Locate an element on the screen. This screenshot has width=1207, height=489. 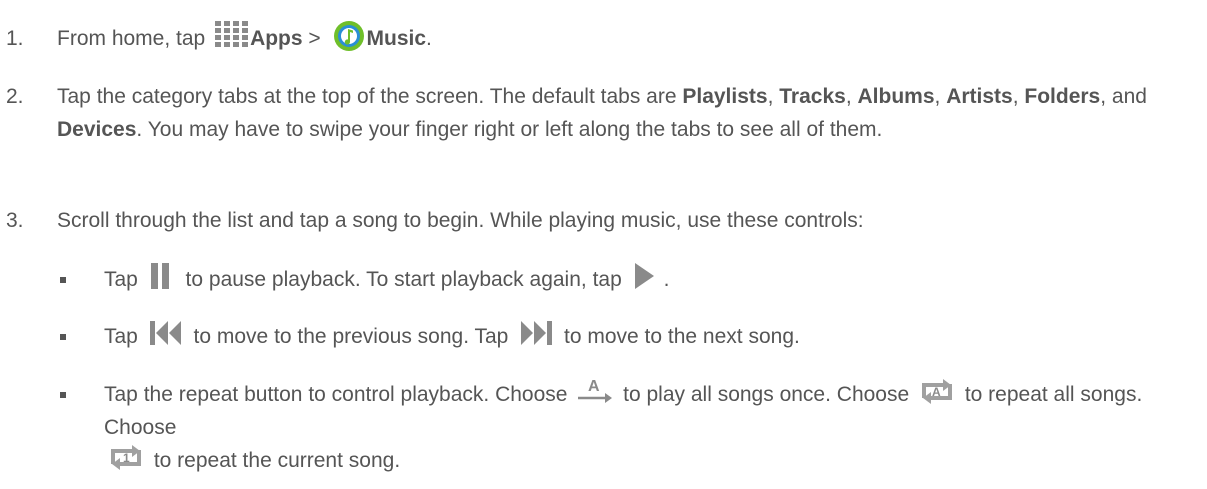
repeat-off-icon: A is located at coordinates (595, 390).